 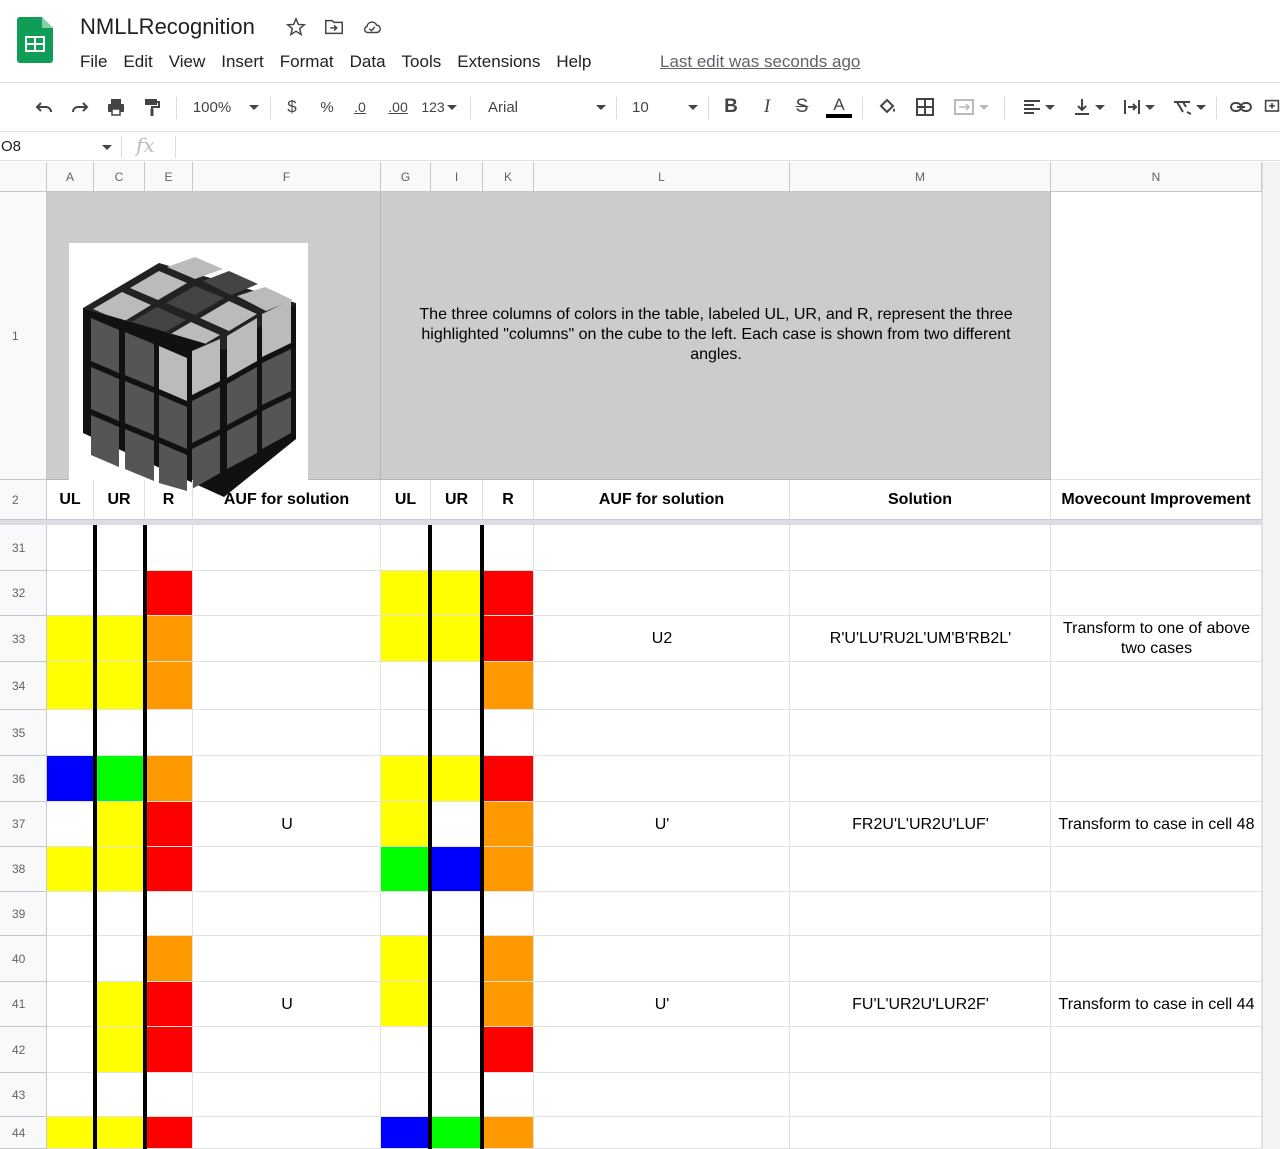 What do you see at coordinates (1272, 107) in the screenshot?
I see `insert-comment-icon` at bounding box center [1272, 107].